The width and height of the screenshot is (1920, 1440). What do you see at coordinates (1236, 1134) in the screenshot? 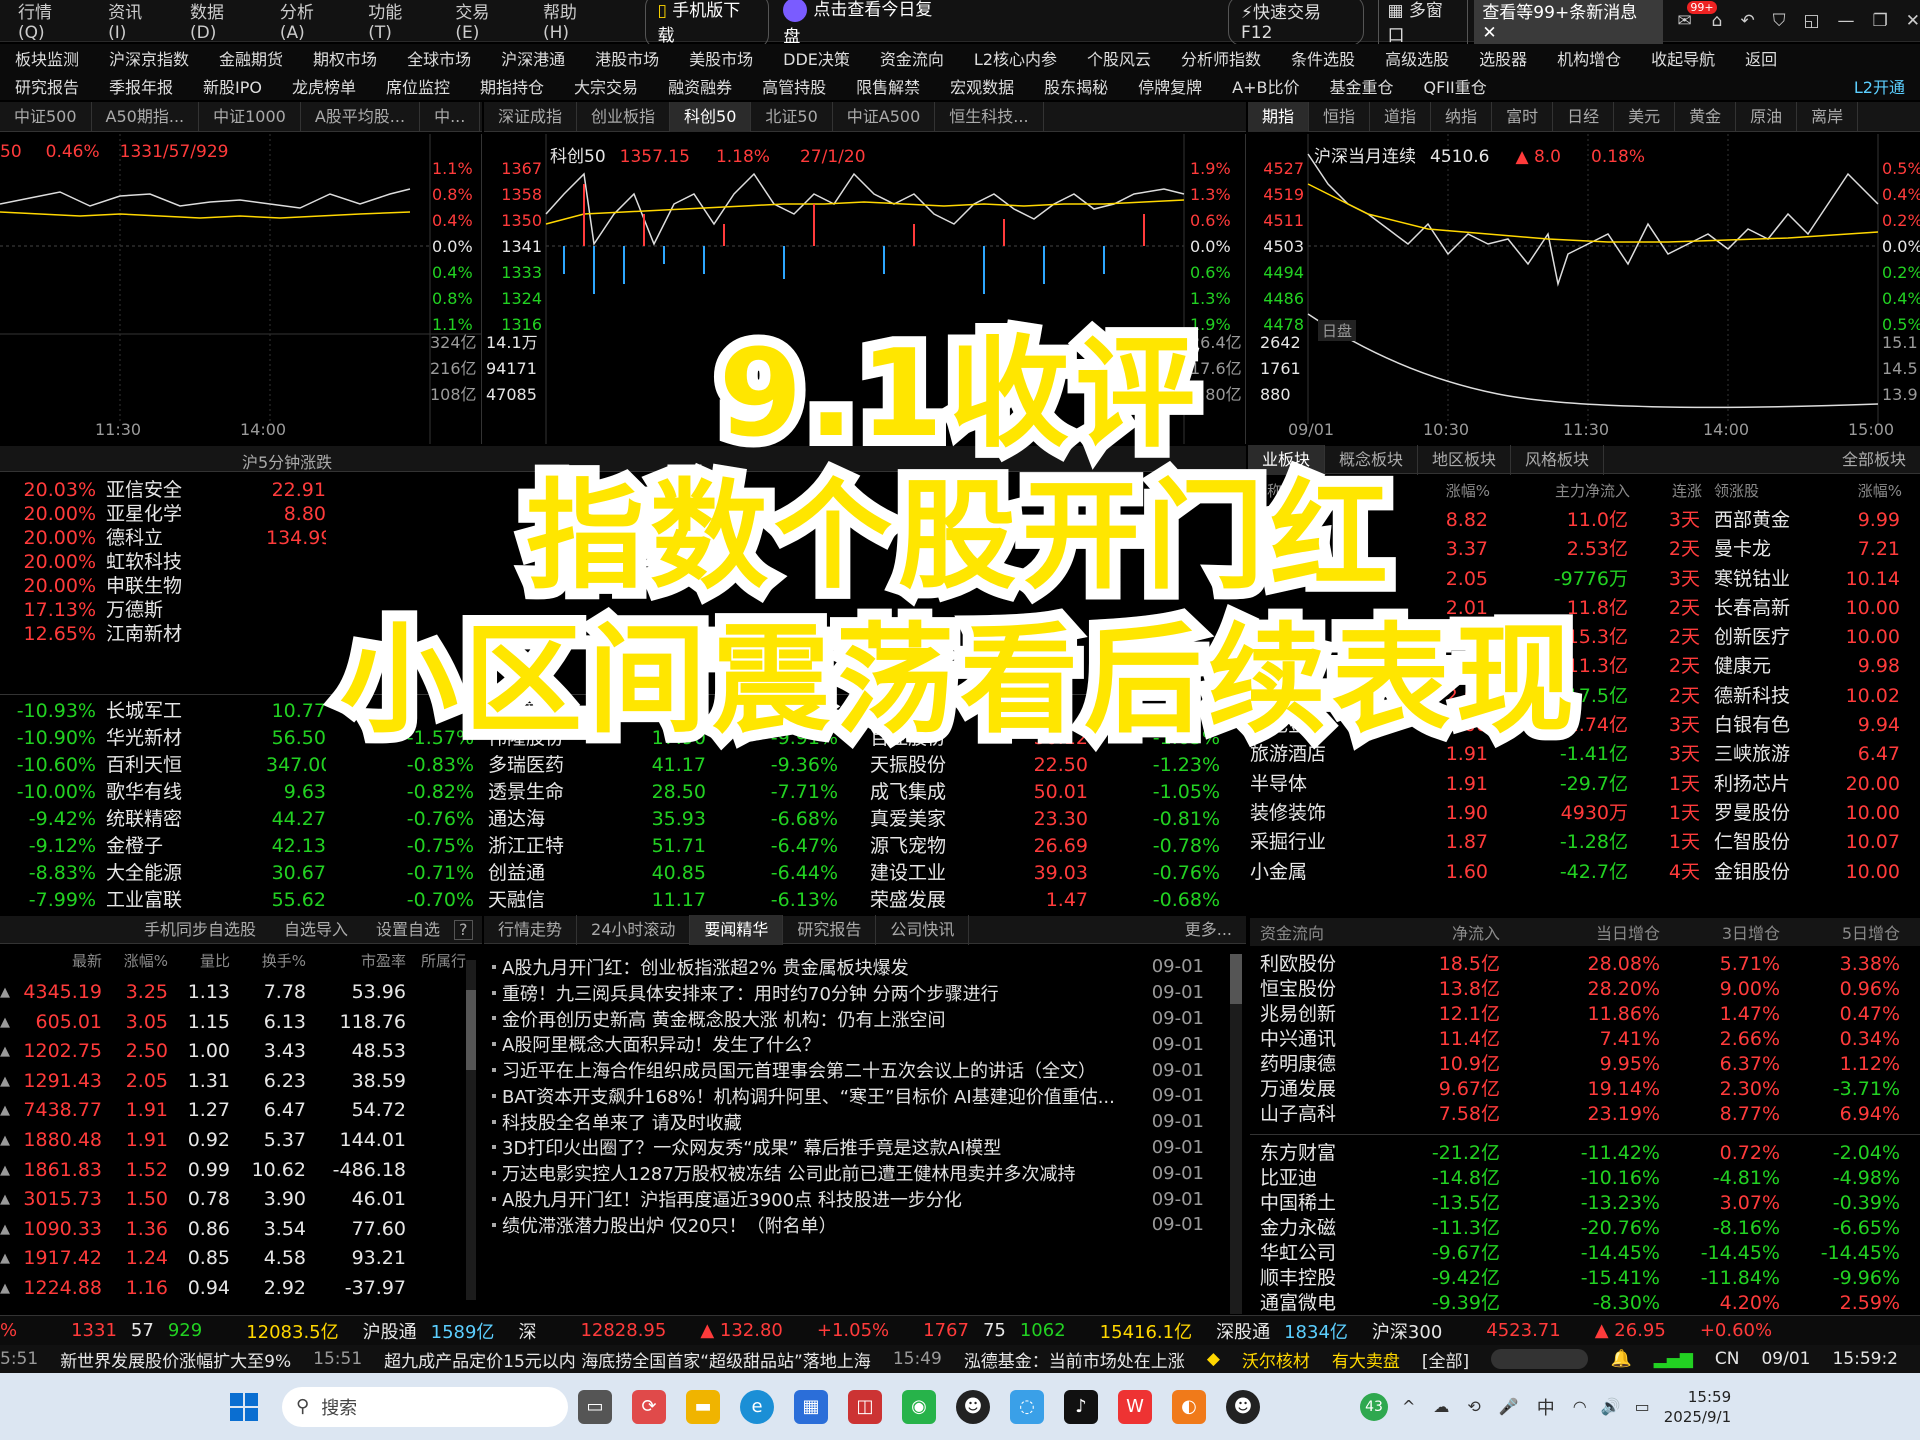
I see `news-scrollbar` at bounding box center [1236, 1134].